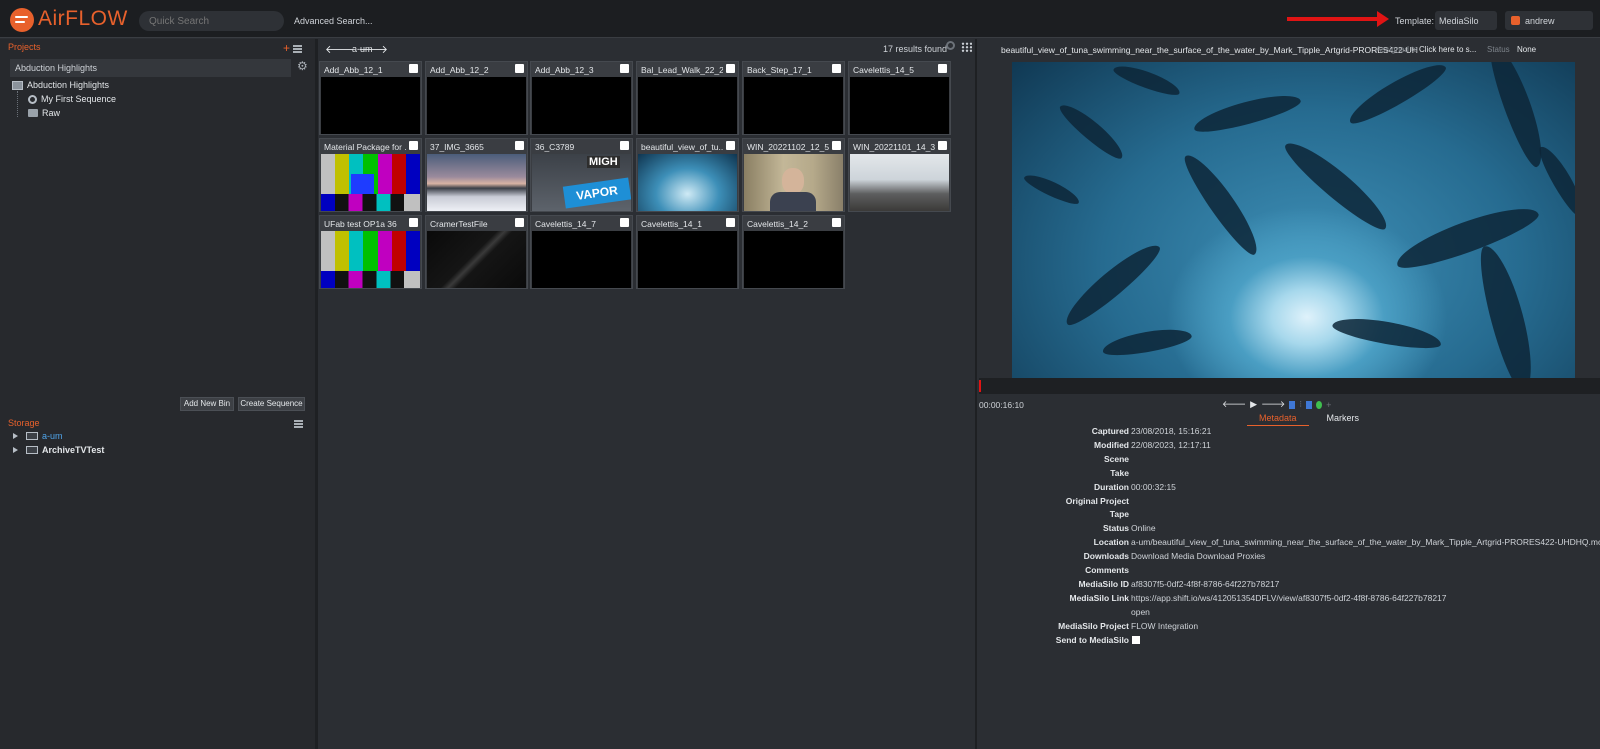 The height and width of the screenshot is (749, 1600). I want to click on media-tile: Bal_Lead_Walk_22_2, so click(687, 98).